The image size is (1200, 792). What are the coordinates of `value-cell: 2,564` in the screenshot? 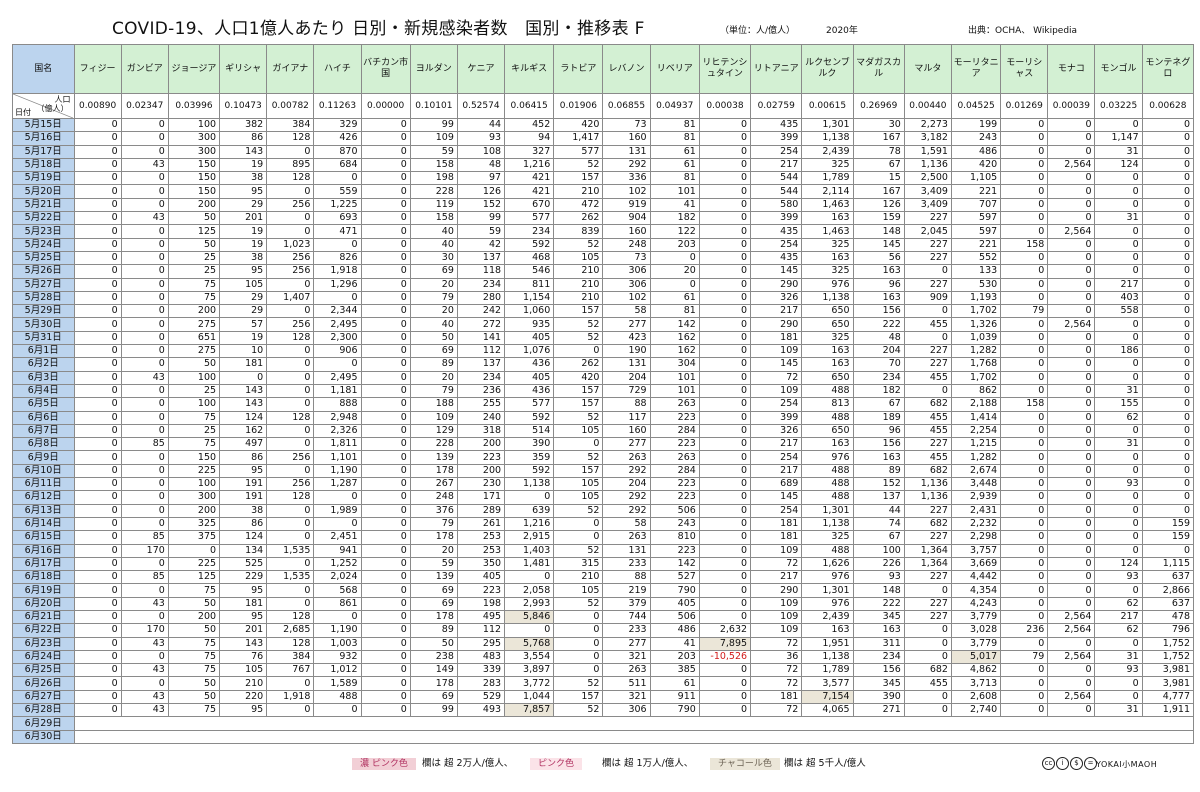 It's located at (1071, 324).